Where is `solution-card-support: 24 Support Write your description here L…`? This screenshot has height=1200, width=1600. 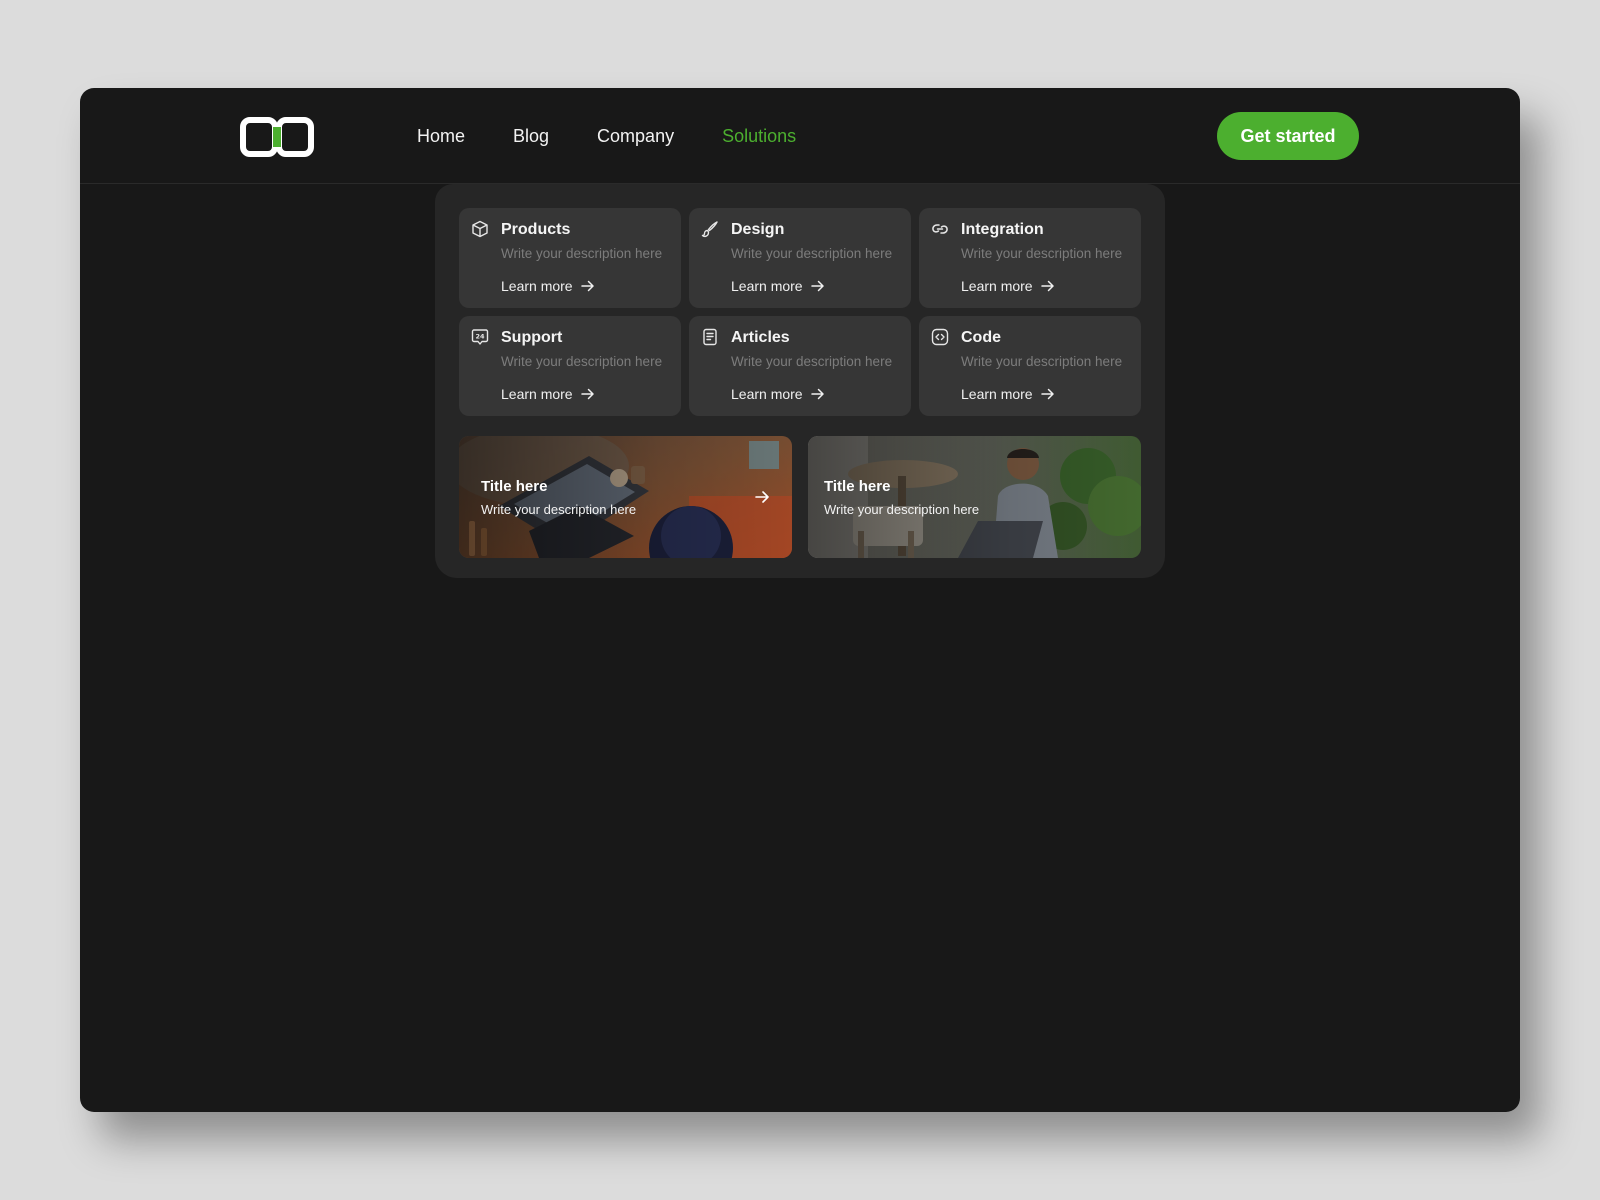 solution-card-support: 24 Support Write your description here L… is located at coordinates (570, 366).